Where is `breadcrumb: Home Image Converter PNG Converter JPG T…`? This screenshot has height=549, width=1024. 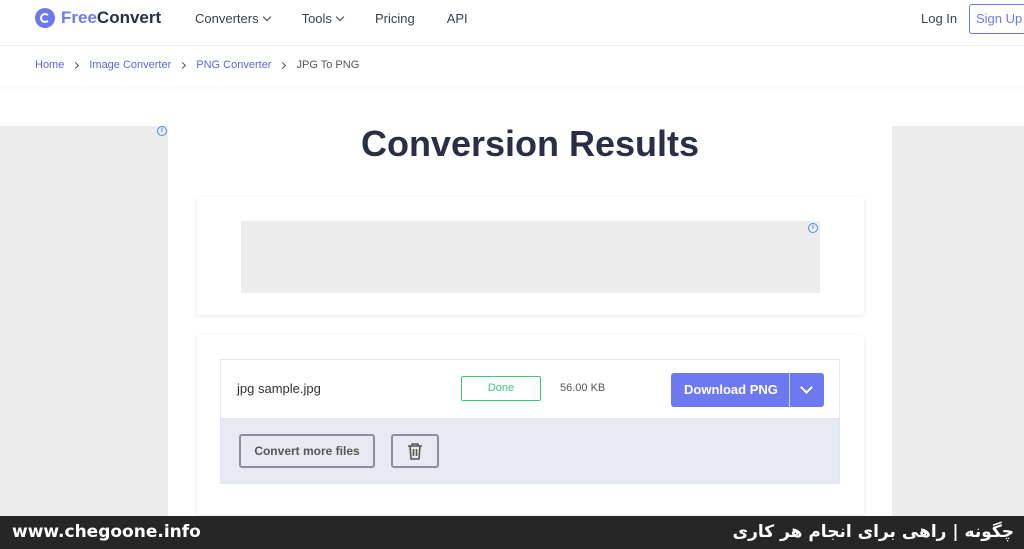 breadcrumb: Home Image Converter PNG Converter JPG T… is located at coordinates (197, 65).